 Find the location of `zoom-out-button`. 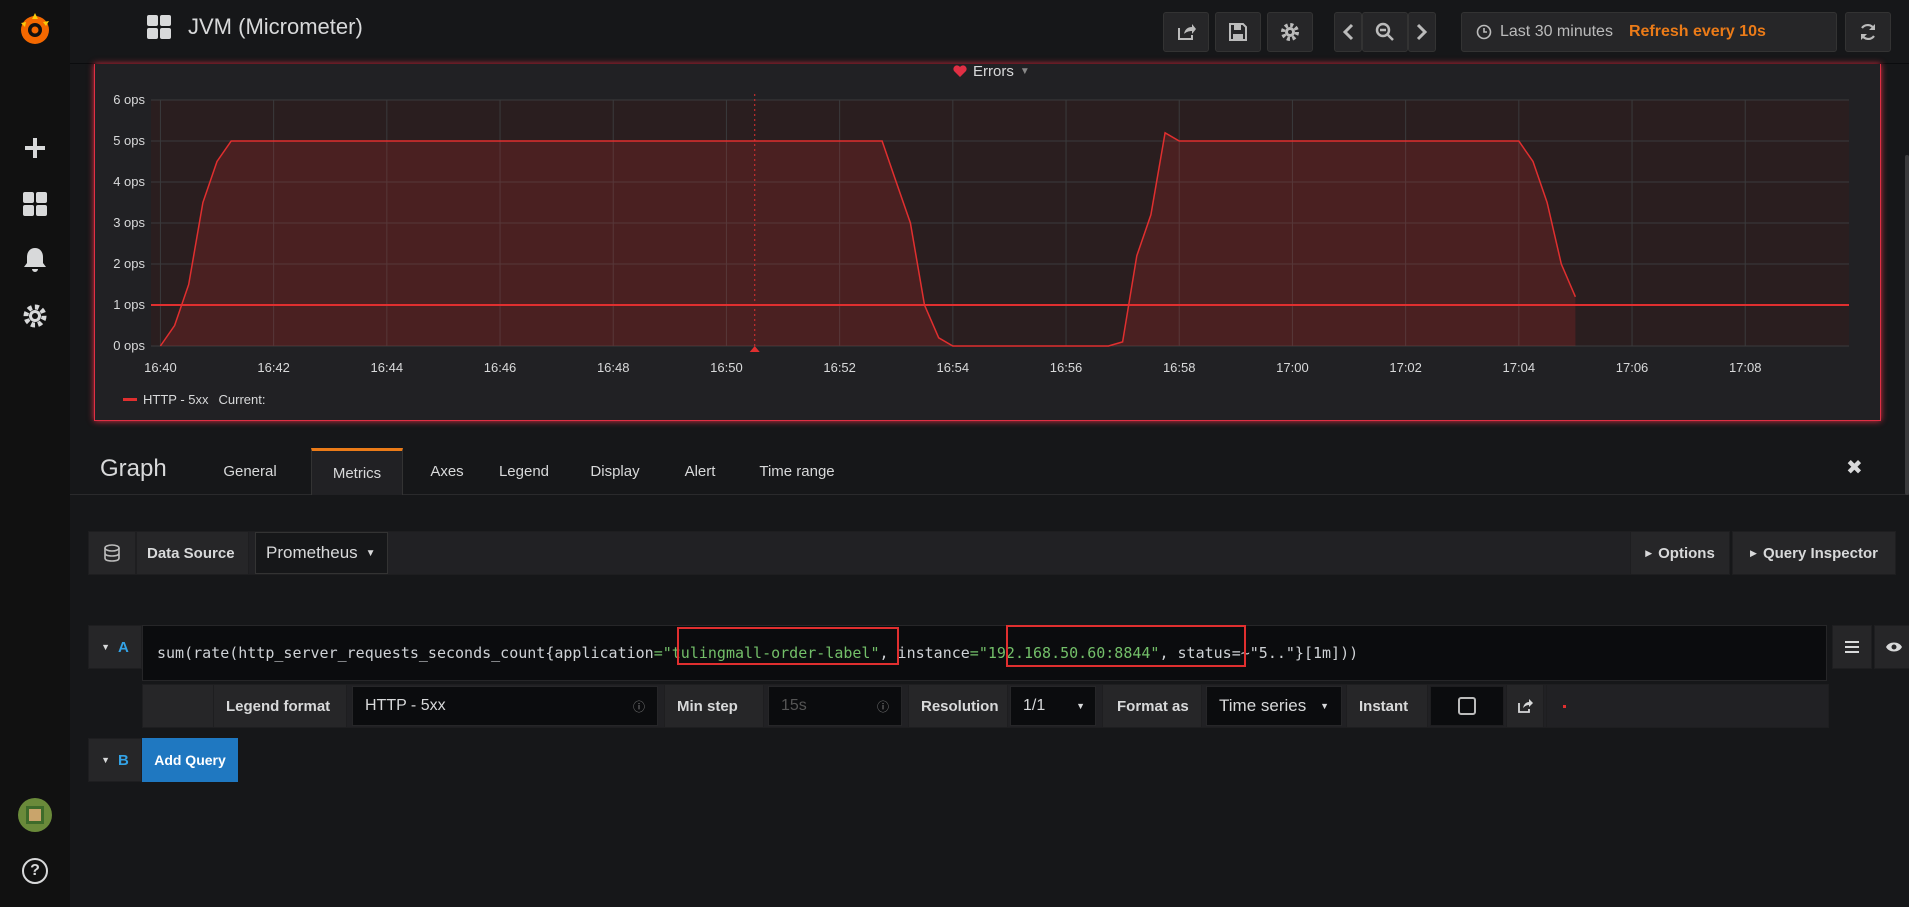

zoom-out-button is located at coordinates (1385, 32).